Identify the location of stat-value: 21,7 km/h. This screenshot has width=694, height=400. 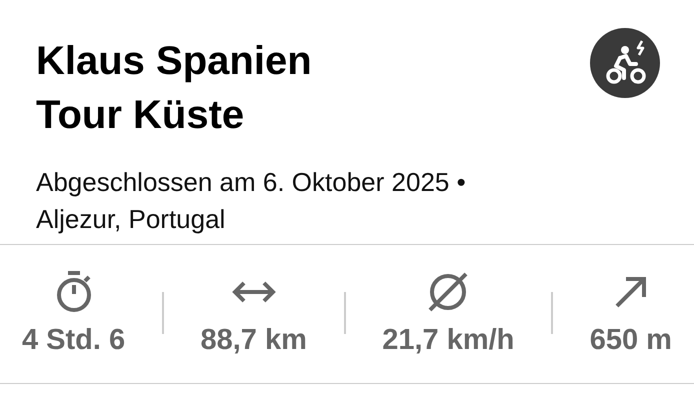
(448, 340).